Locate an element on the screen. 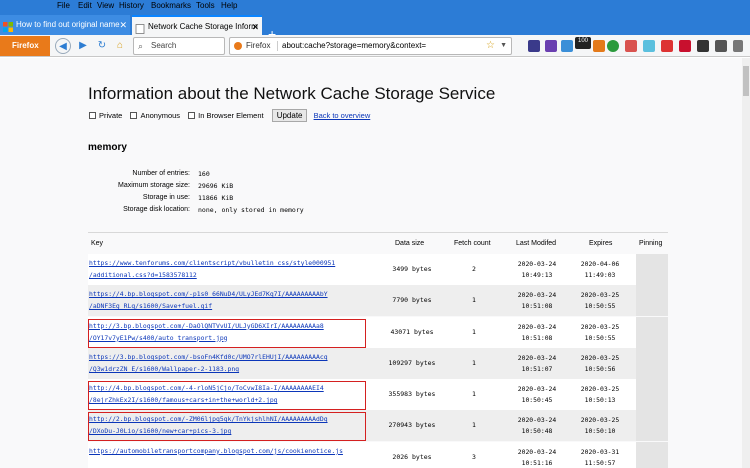  menu-edit: Edit is located at coordinates (85, 5).